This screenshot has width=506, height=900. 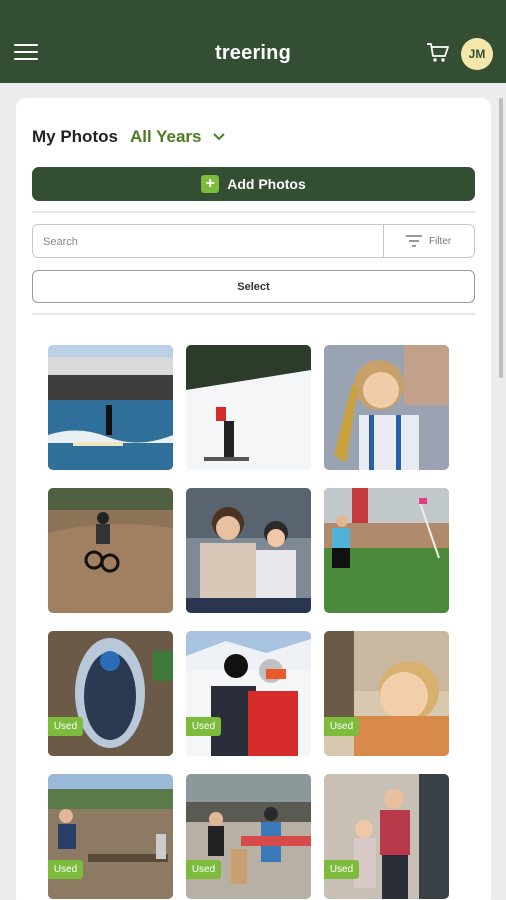 I want to click on add-photos-button: + Add Photos, so click(x=253, y=184).